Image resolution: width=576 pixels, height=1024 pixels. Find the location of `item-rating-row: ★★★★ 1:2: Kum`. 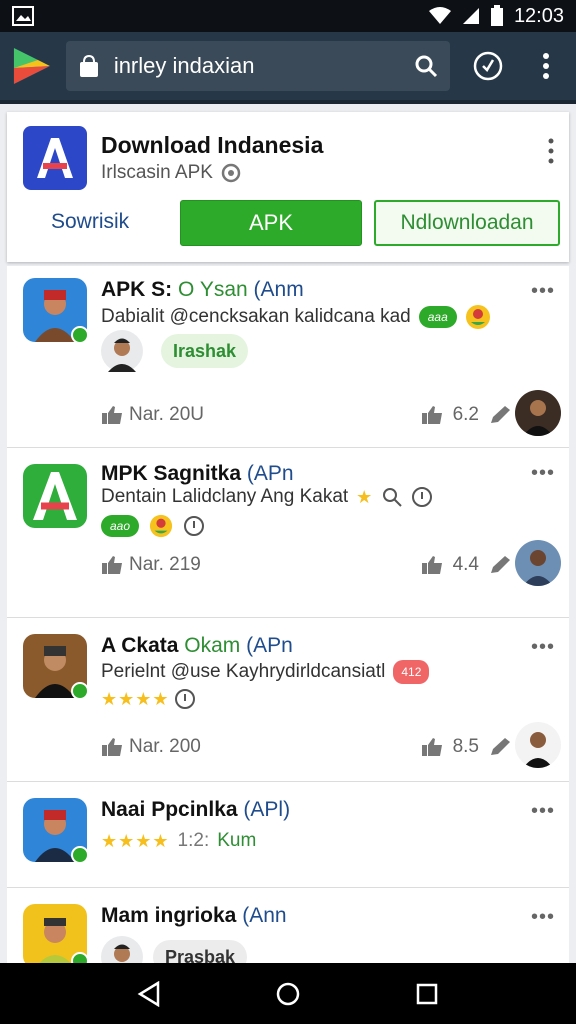

item-rating-row: ★★★★ 1:2: Kum is located at coordinates (179, 840).